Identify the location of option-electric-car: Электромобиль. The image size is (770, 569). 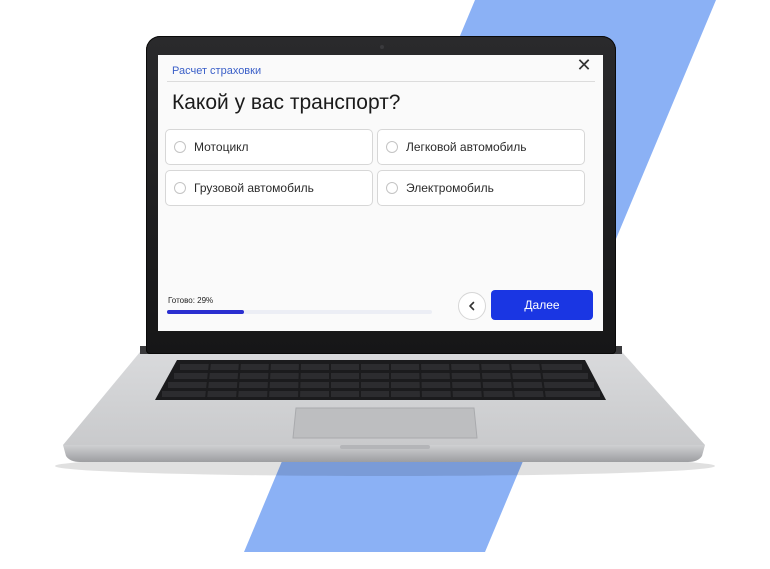
(481, 188).